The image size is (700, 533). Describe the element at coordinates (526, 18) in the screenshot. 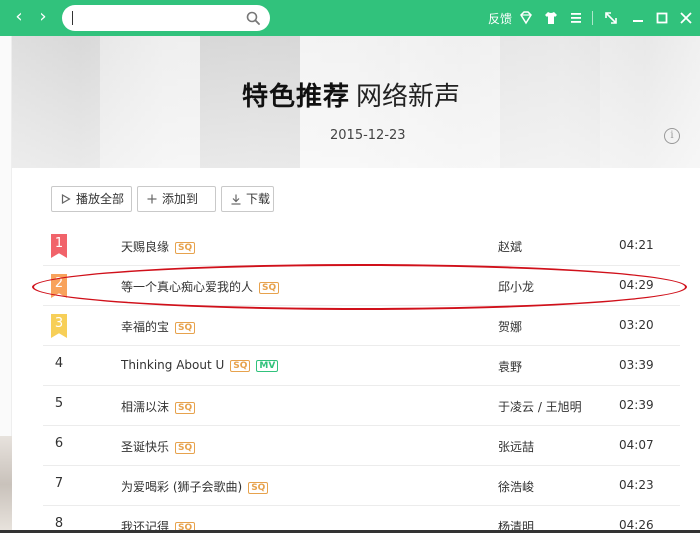

I see `diamond-icon` at that location.